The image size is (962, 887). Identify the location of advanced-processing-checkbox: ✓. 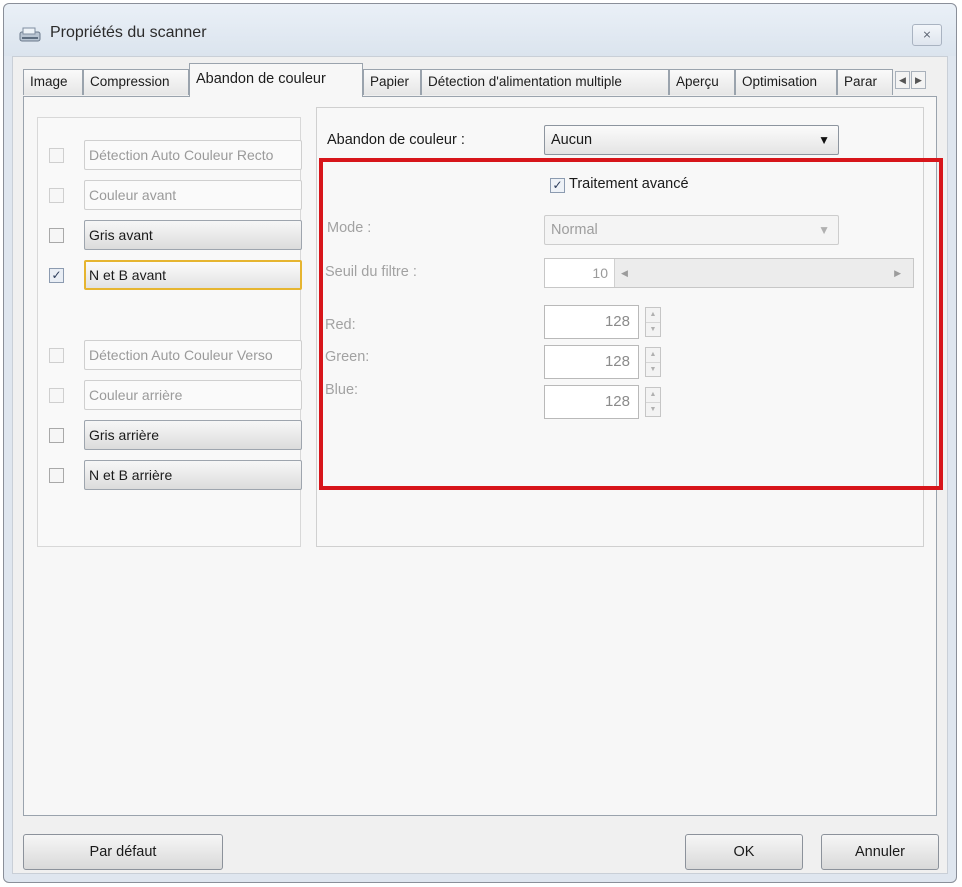
(557, 185).